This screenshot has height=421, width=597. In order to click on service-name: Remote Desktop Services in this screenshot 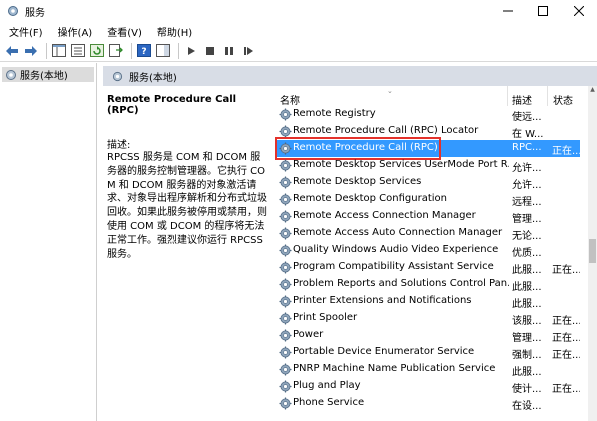, I will do `click(357, 181)`.